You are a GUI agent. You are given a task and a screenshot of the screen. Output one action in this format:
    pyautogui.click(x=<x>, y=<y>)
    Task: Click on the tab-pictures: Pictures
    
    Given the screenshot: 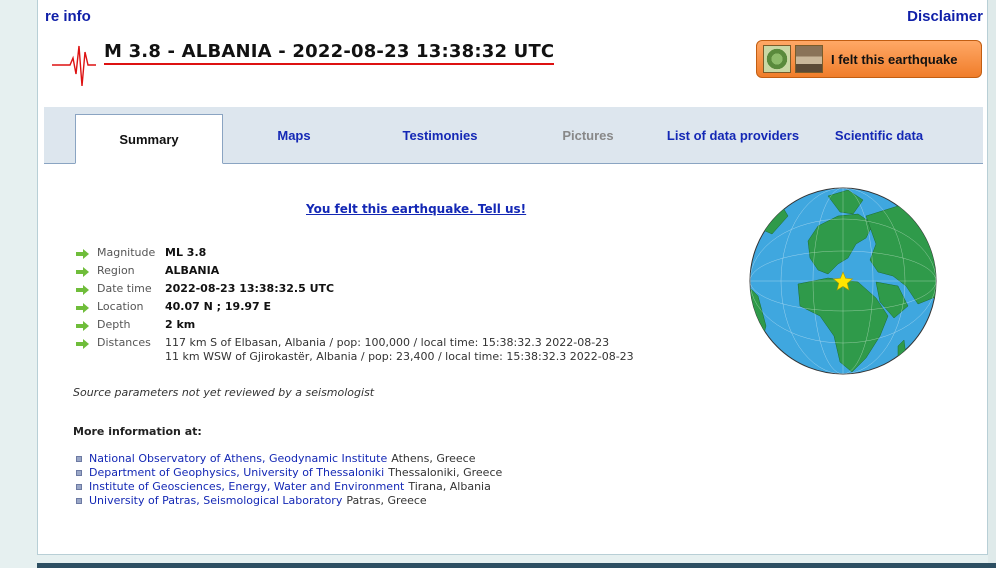 What is the action you would take?
    pyautogui.click(x=588, y=135)
    